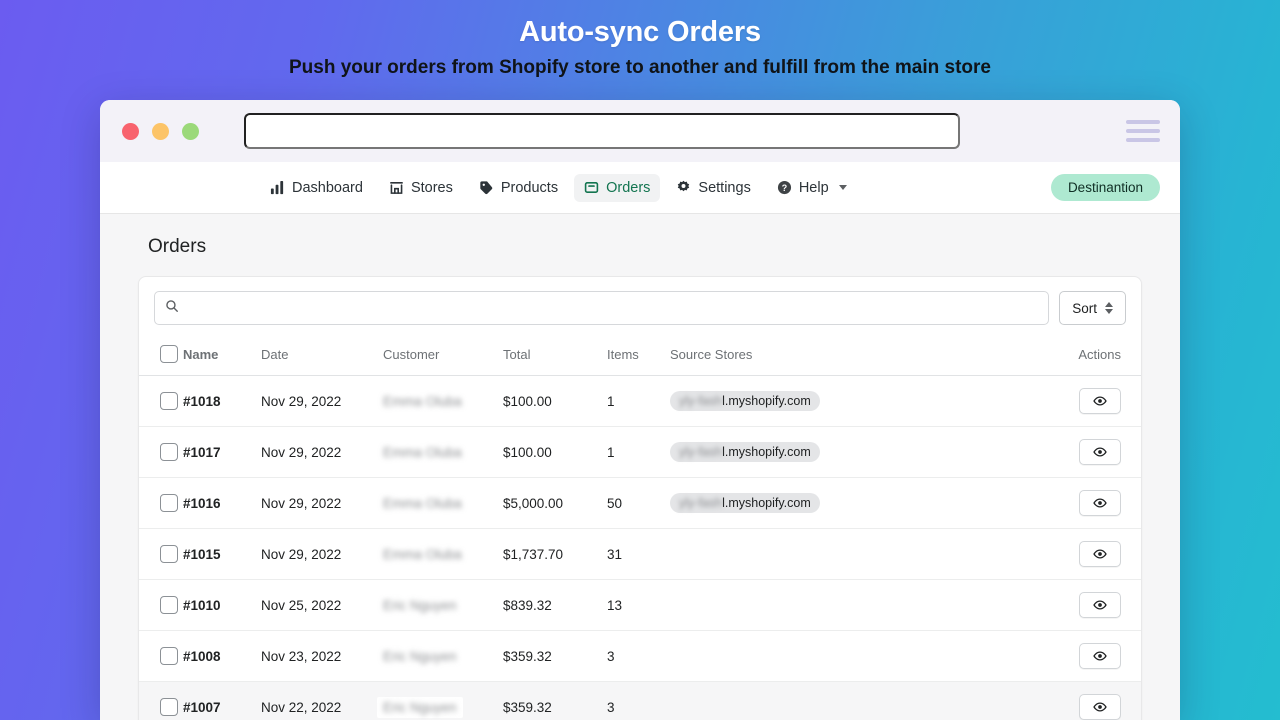  Describe the element at coordinates (518, 188) in the screenshot. I see `nav-item-products: Products` at that location.